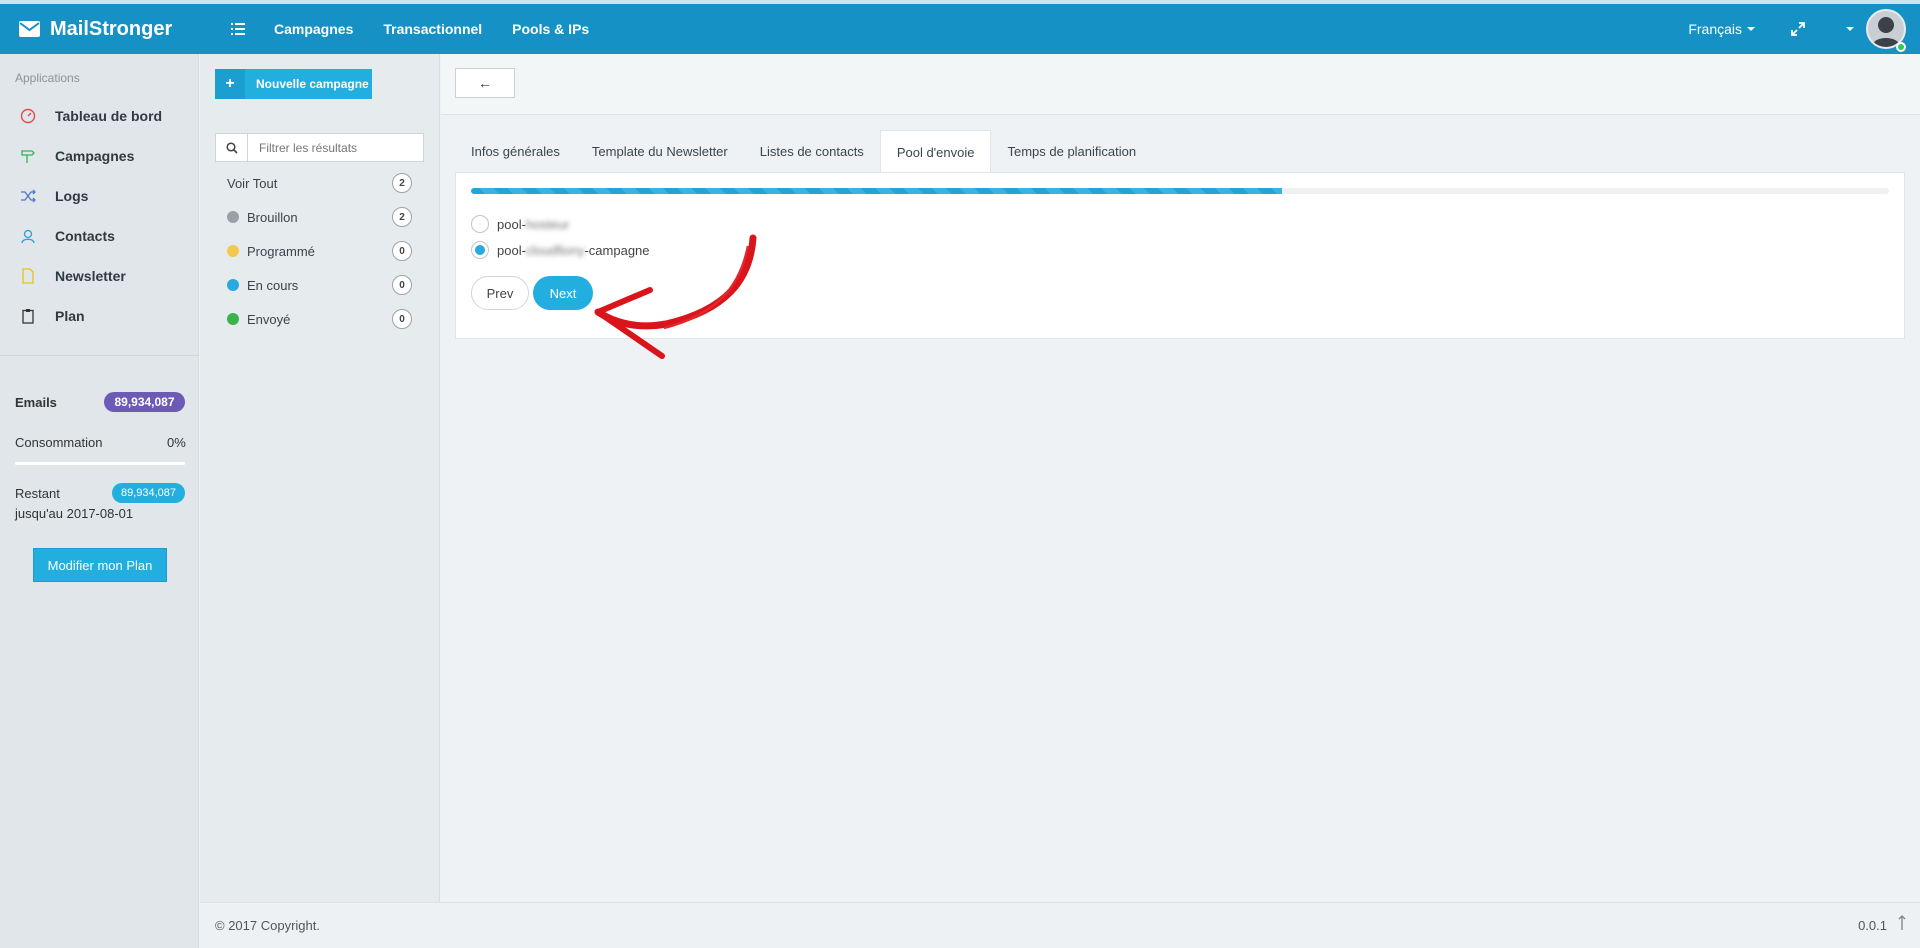 This screenshot has height=948, width=1920. Describe the element at coordinates (1850, 29) in the screenshot. I see `user-menu-chevron-icon` at that location.